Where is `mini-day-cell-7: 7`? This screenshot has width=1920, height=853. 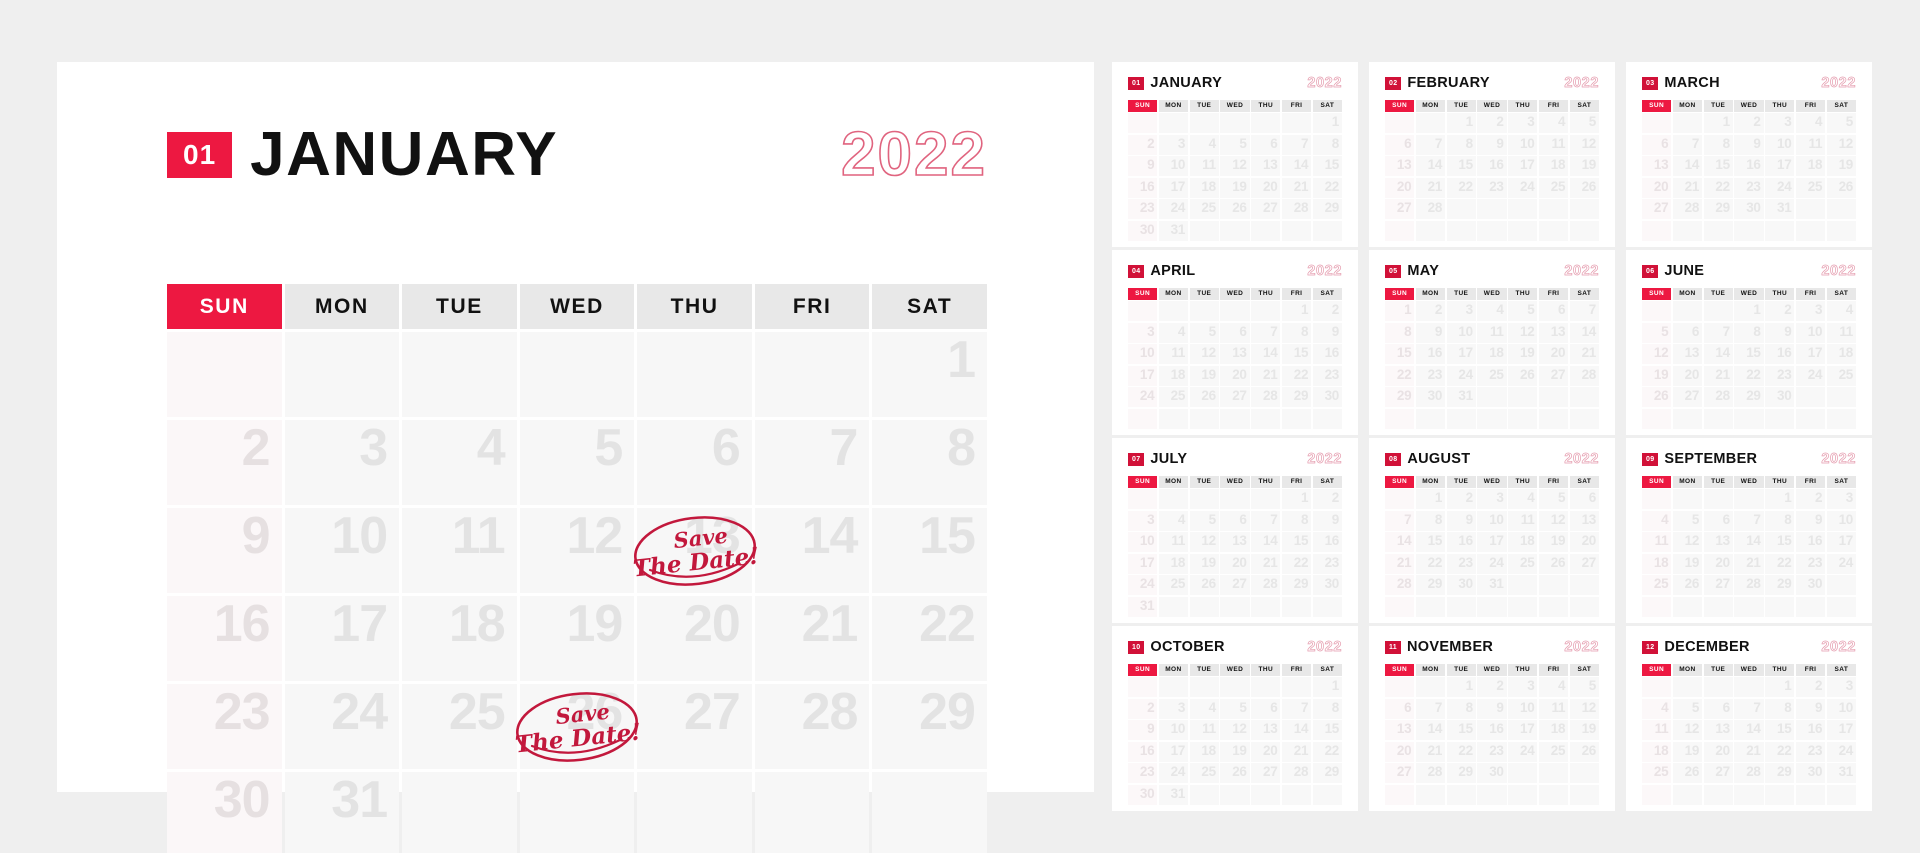
mini-day-cell-7: 7 is located at coordinates (1266, 332).